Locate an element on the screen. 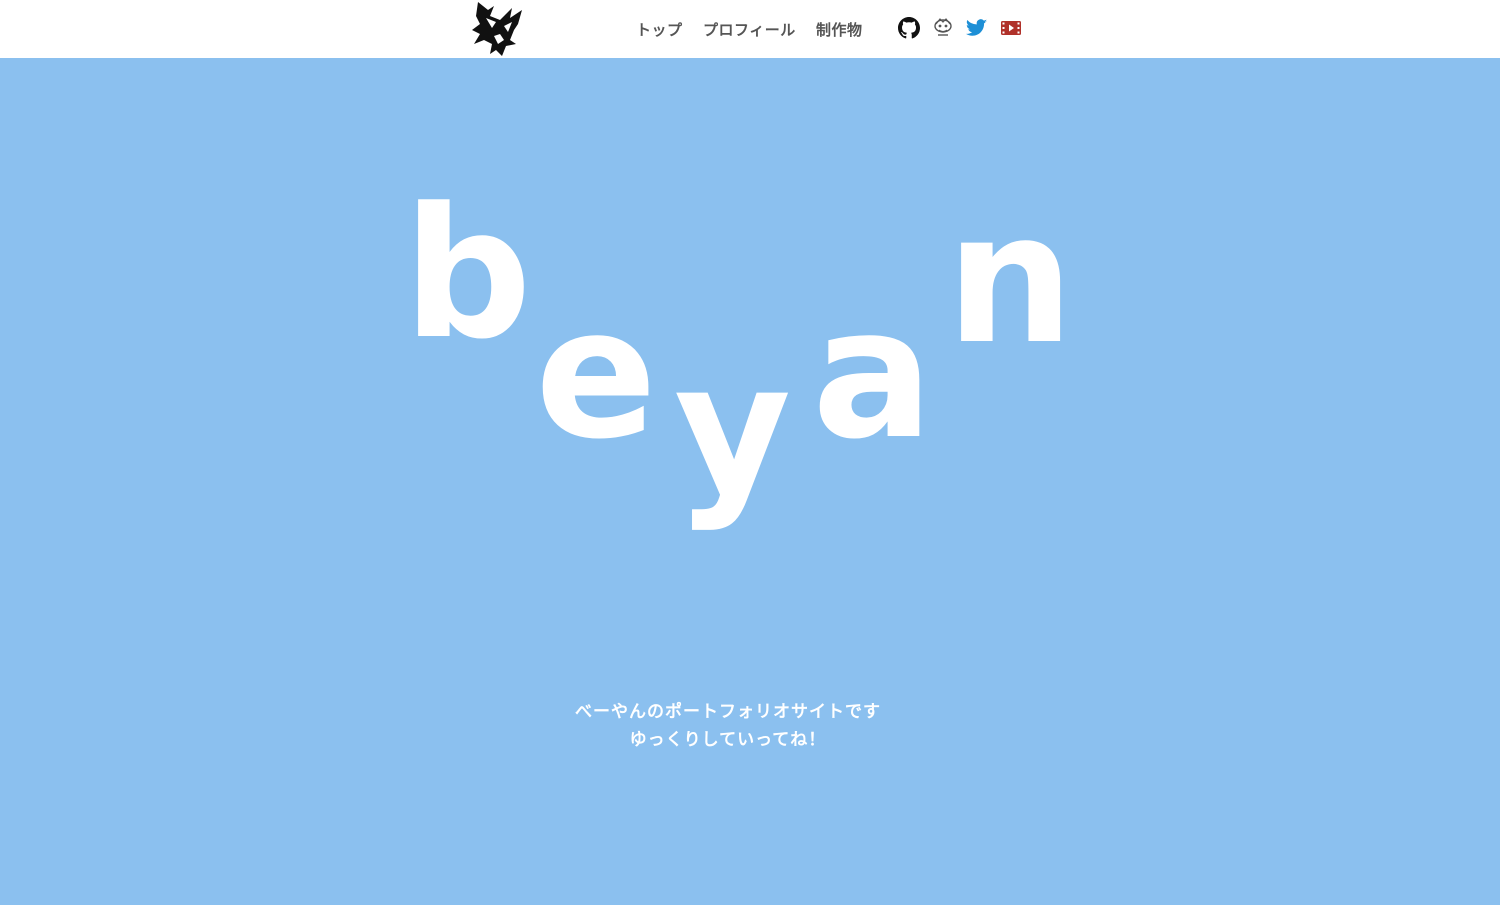 The height and width of the screenshot is (905, 1500). hero-letter-y: y is located at coordinates (733, 429).